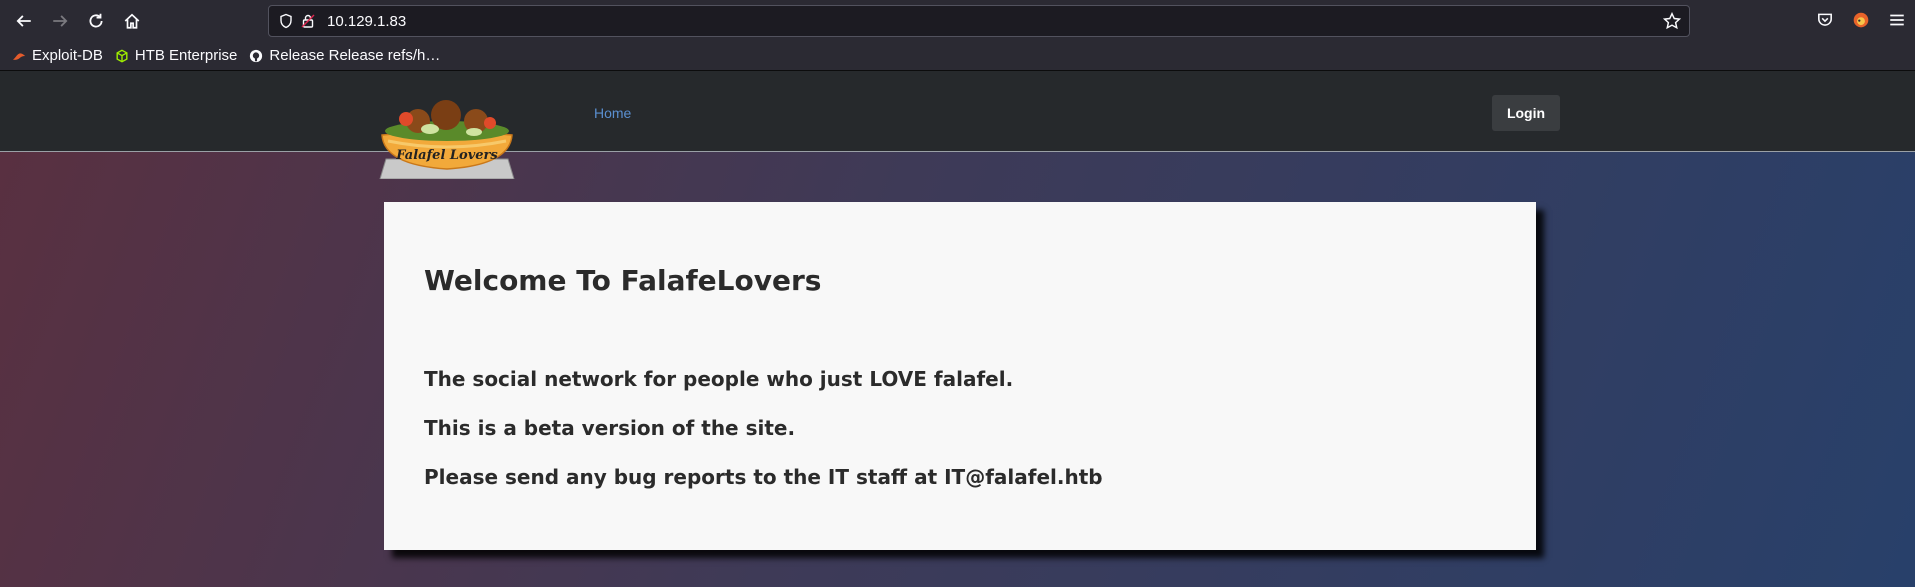 The image size is (1915, 587). Describe the element at coordinates (366, 21) in the screenshot. I see `url-text: 10.129.1.83` at that location.